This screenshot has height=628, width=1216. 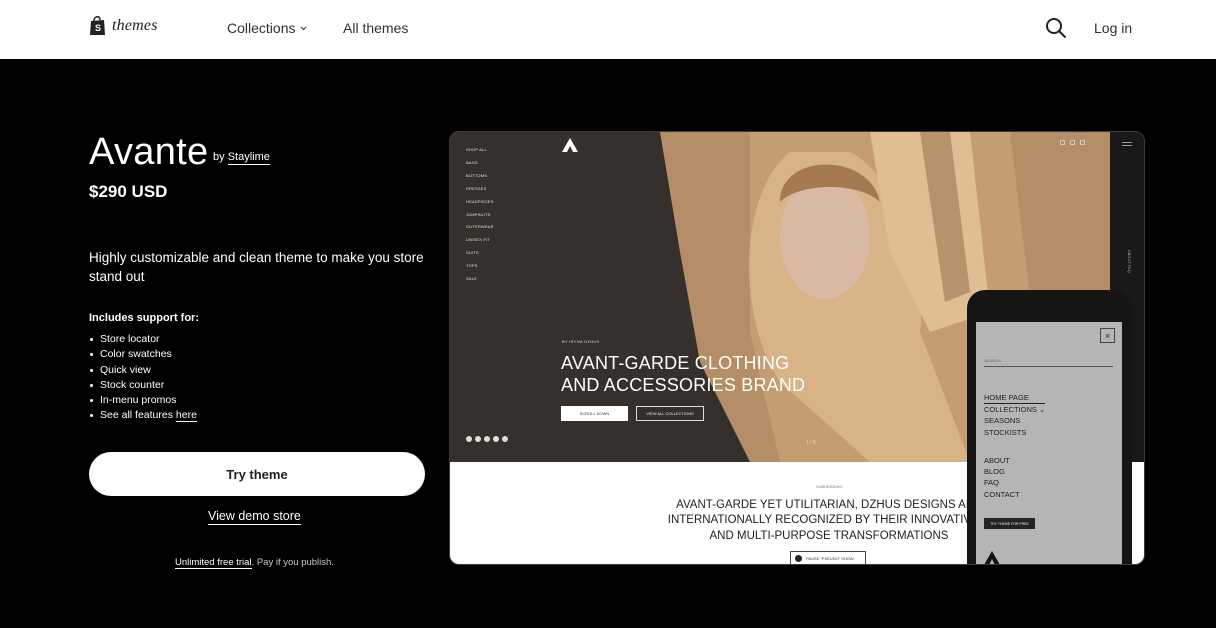 I want to click on feature-item: Quick view, so click(x=143, y=370).